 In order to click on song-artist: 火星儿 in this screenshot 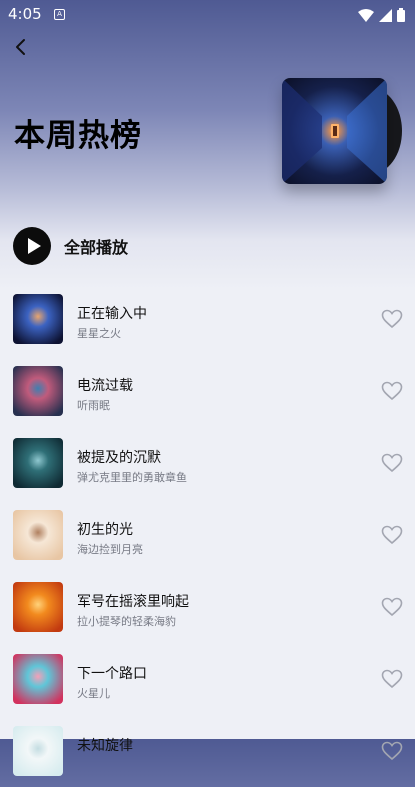, I will do `click(93, 693)`.